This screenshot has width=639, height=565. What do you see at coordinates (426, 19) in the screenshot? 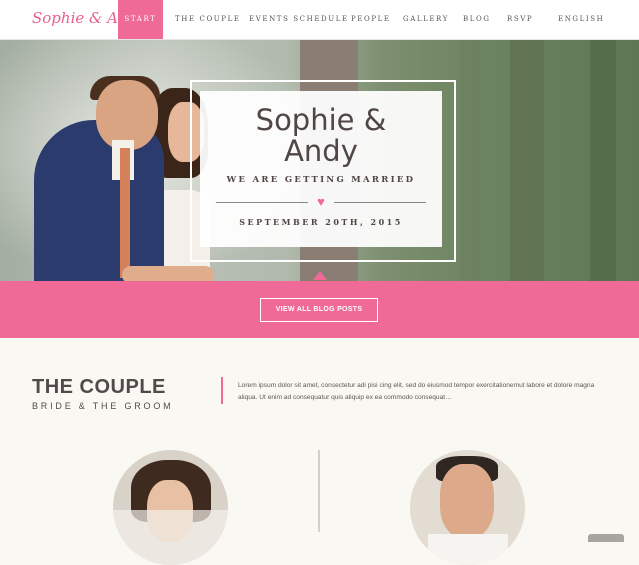
I see `nav-item-gallery: GALLERY` at bounding box center [426, 19].